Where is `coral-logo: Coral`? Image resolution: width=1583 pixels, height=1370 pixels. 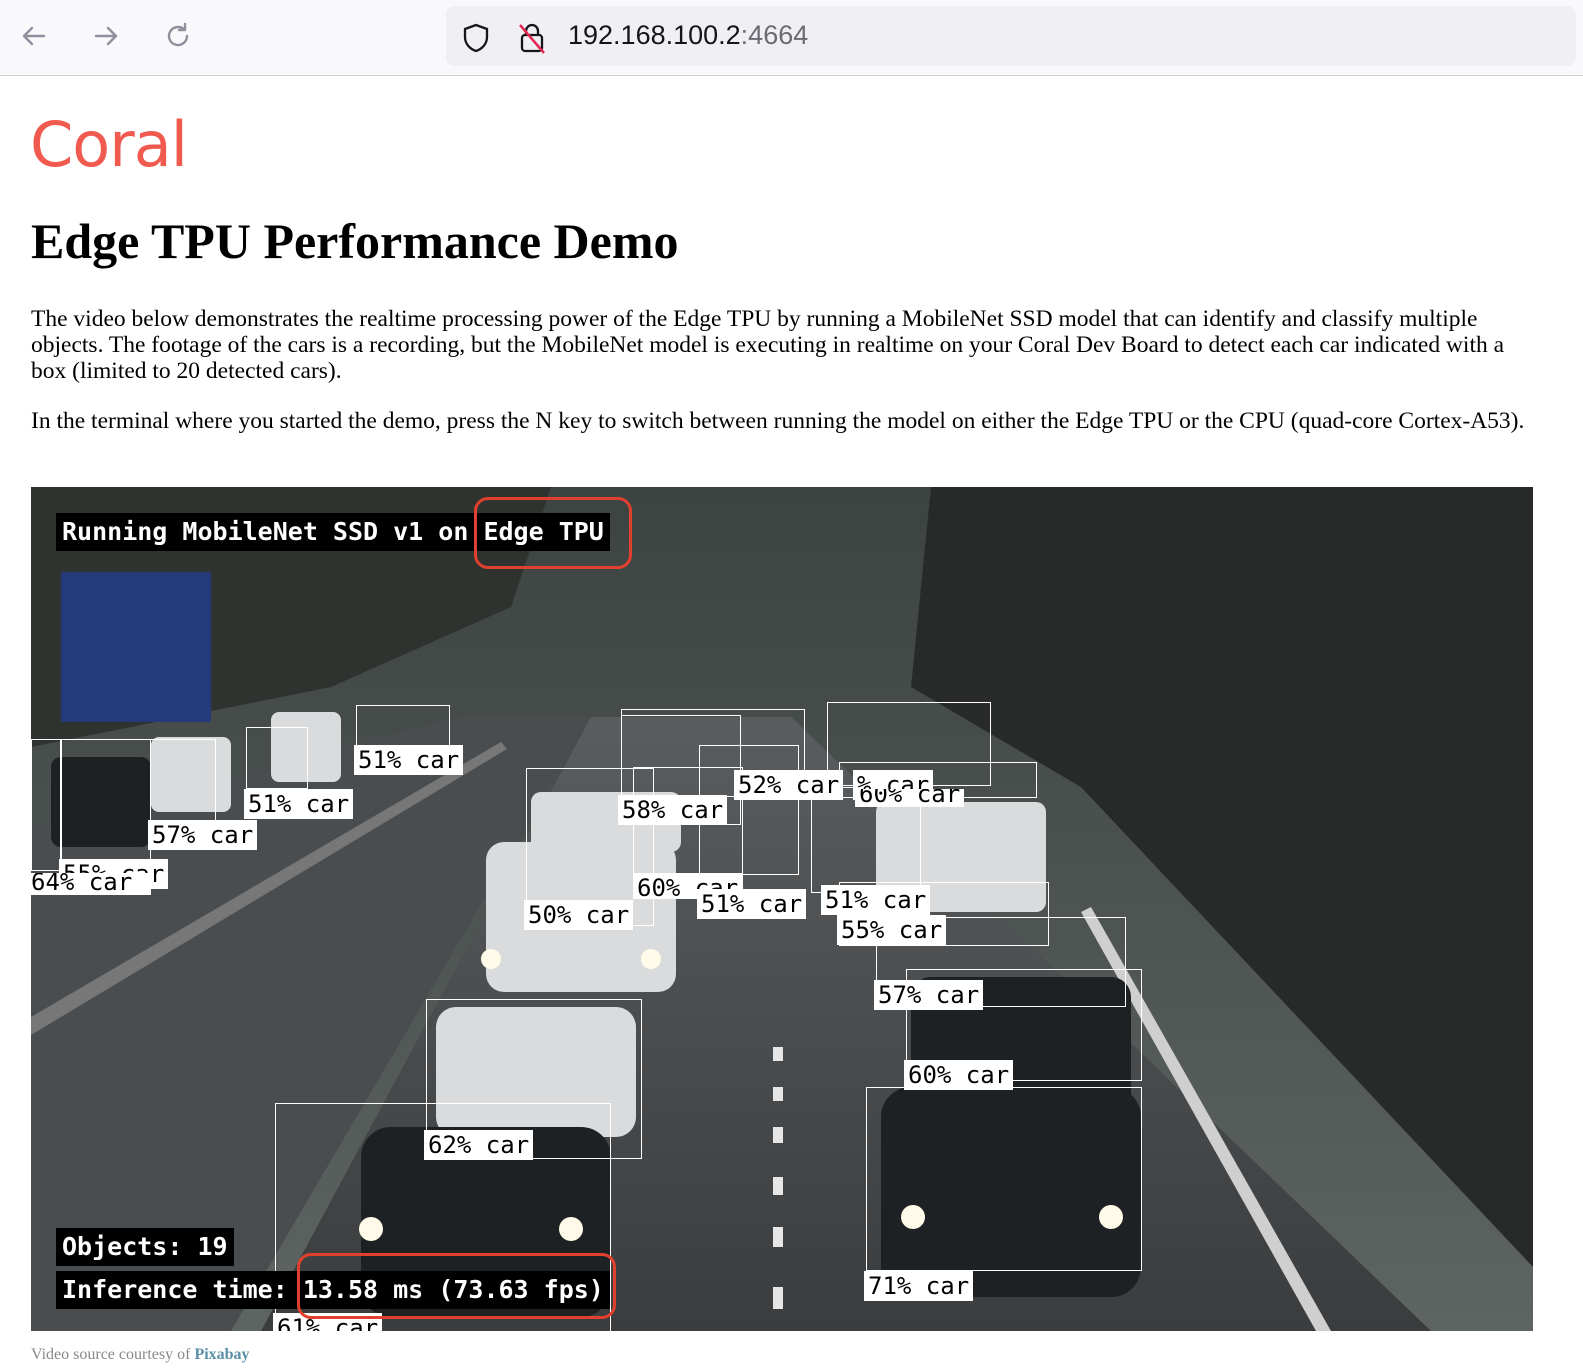
coral-logo: Coral is located at coordinates (109, 144).